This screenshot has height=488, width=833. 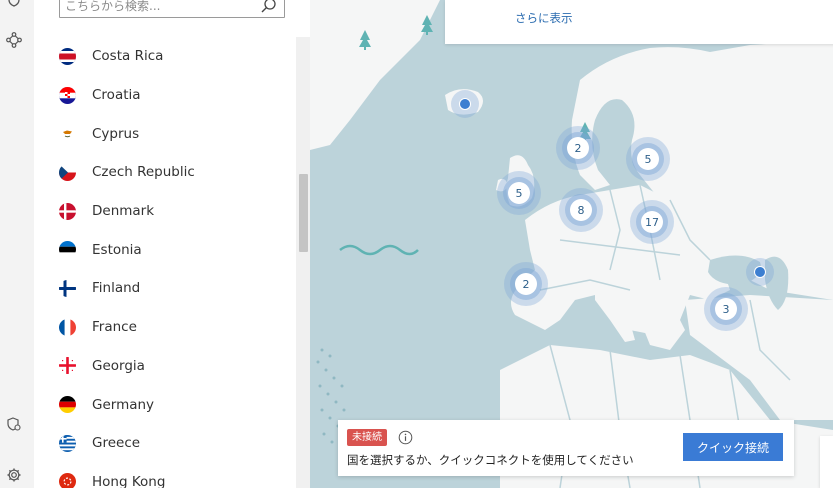 What do you see at coordinates (114, 327) in the screenshot?
I see `country-name: France` at bounding box center [114, 327].